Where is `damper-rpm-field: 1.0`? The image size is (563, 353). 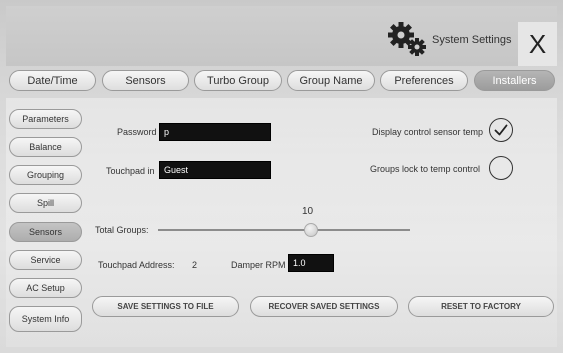
damper-rpm-field: 1.0 is located at coordinates (311, 263).